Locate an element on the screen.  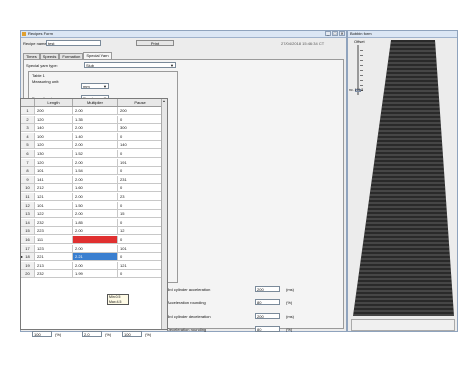
form-input-2: 200 is located at coordinates (267, 316).